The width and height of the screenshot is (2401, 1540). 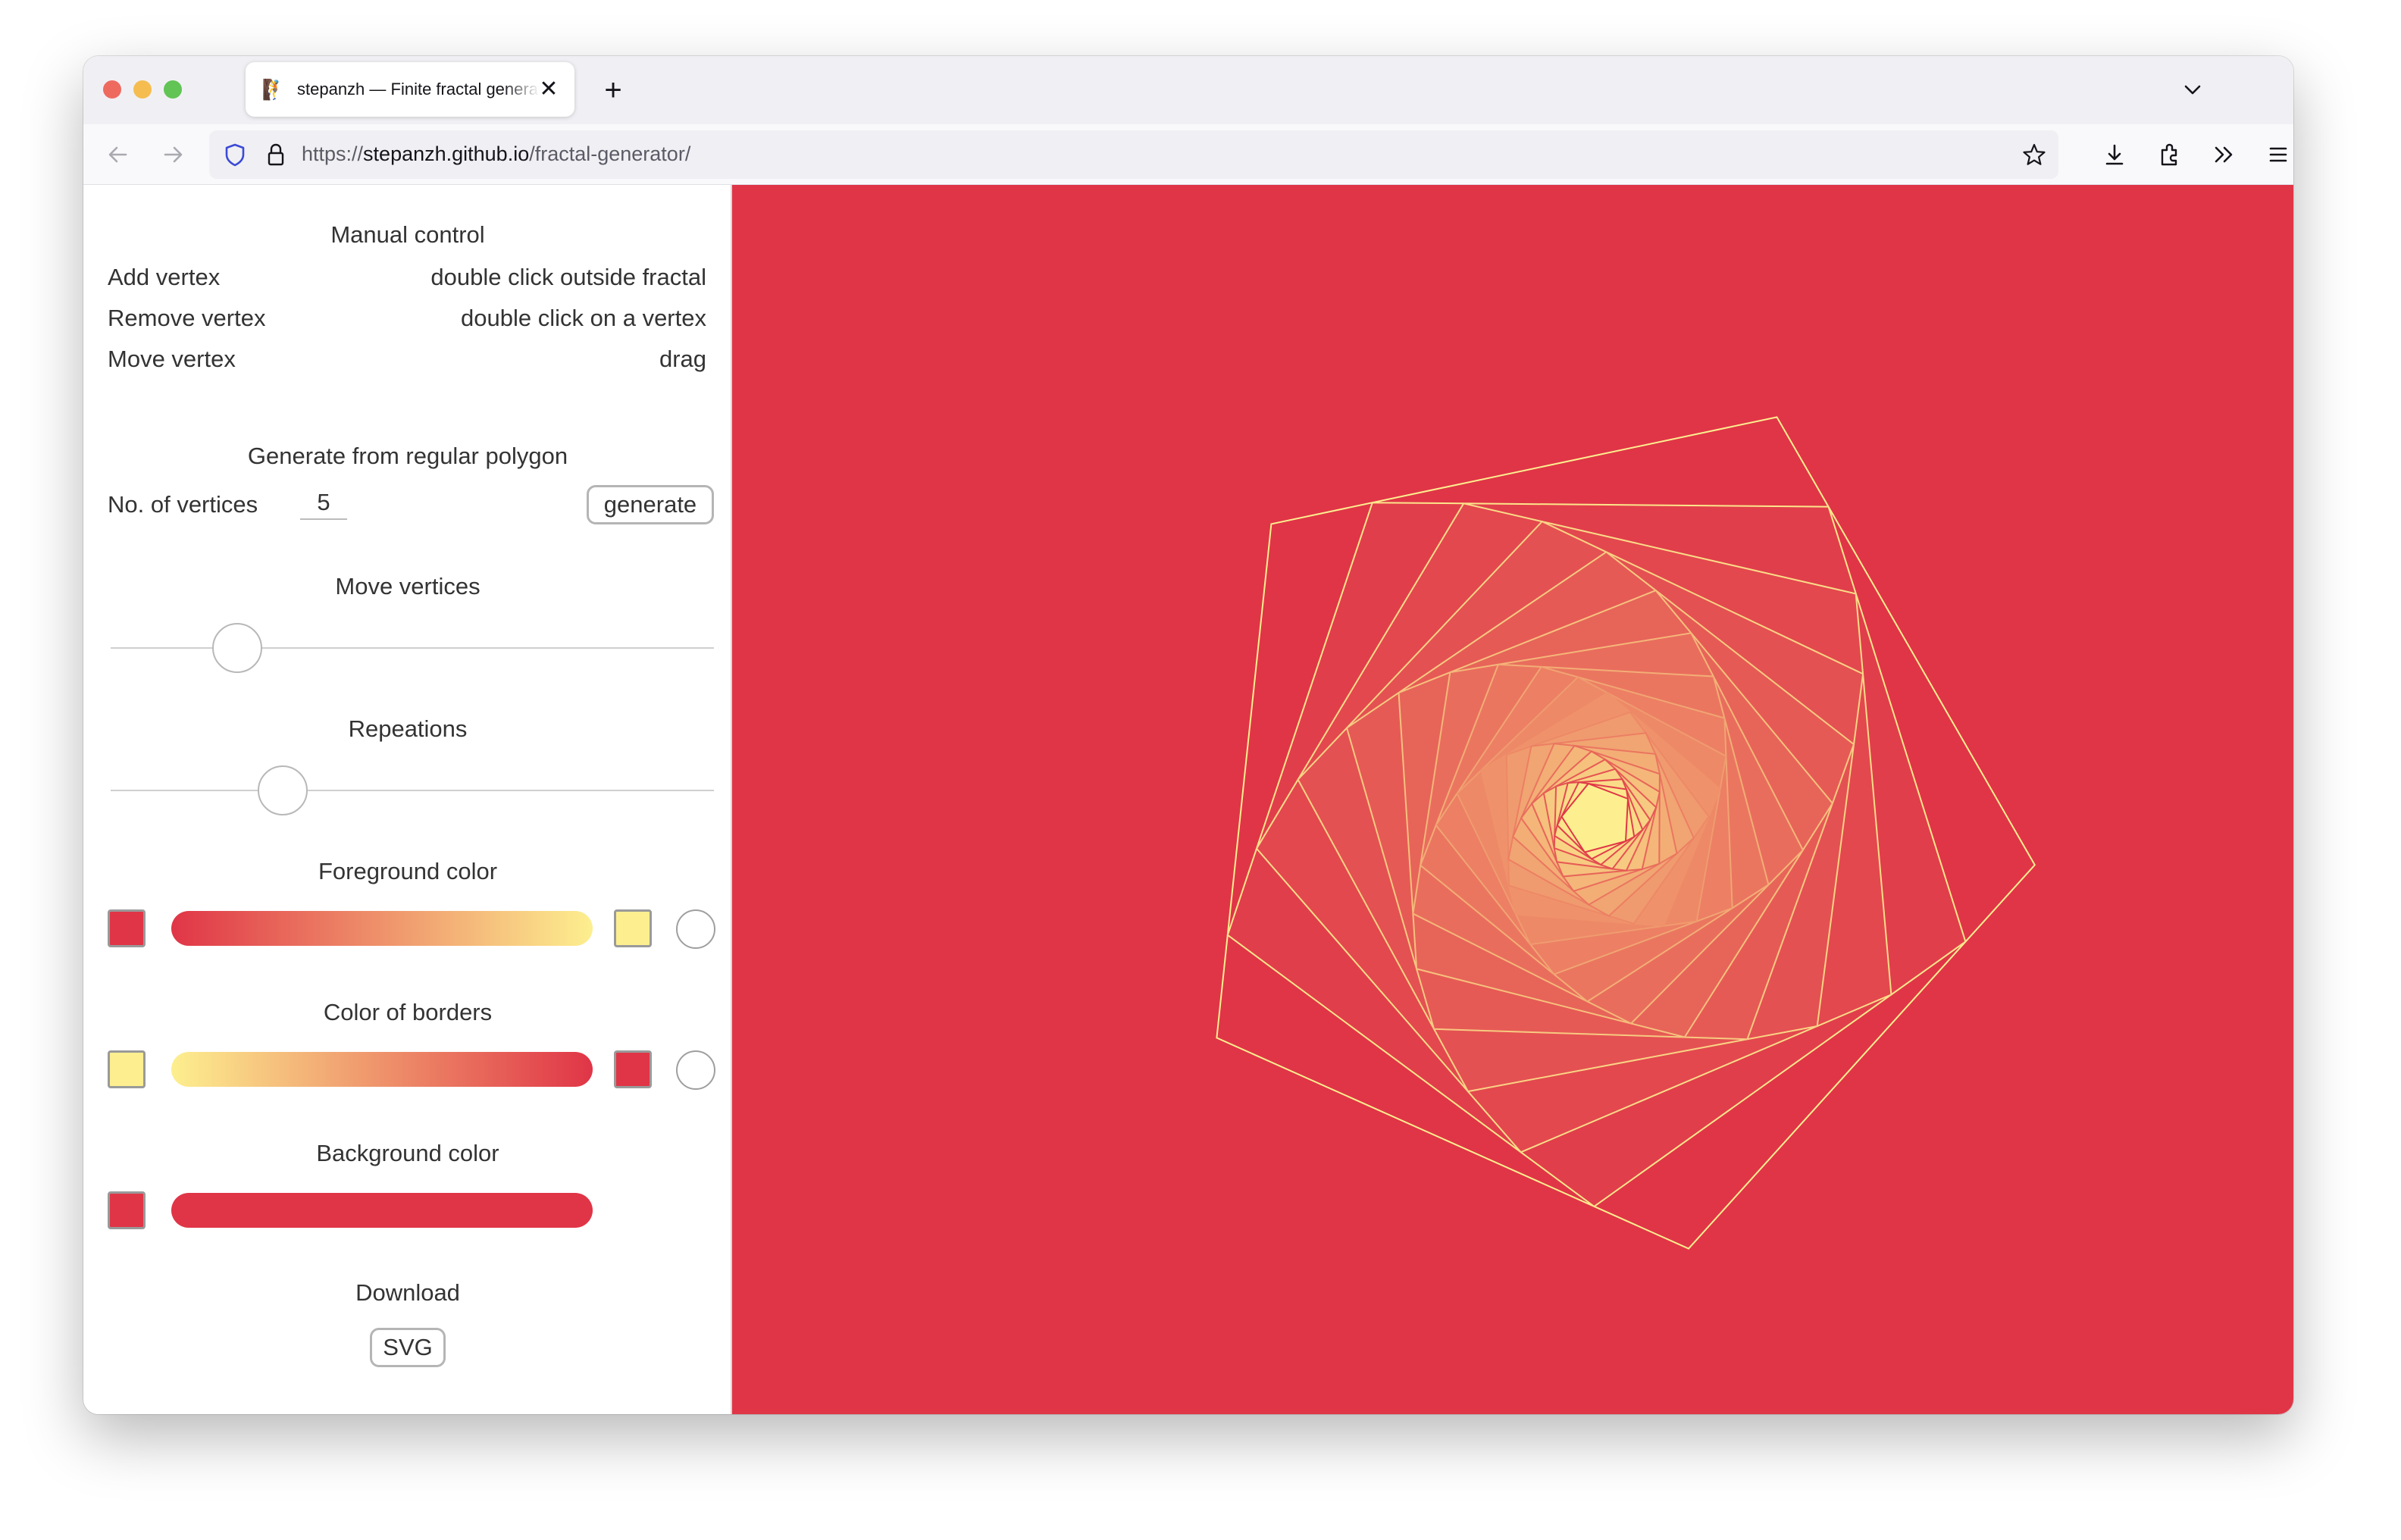 What do you see at coordinates (407, 1153) in the screenshot?
I see `background-color-title: Background color` at bounding box center [407, 1153].